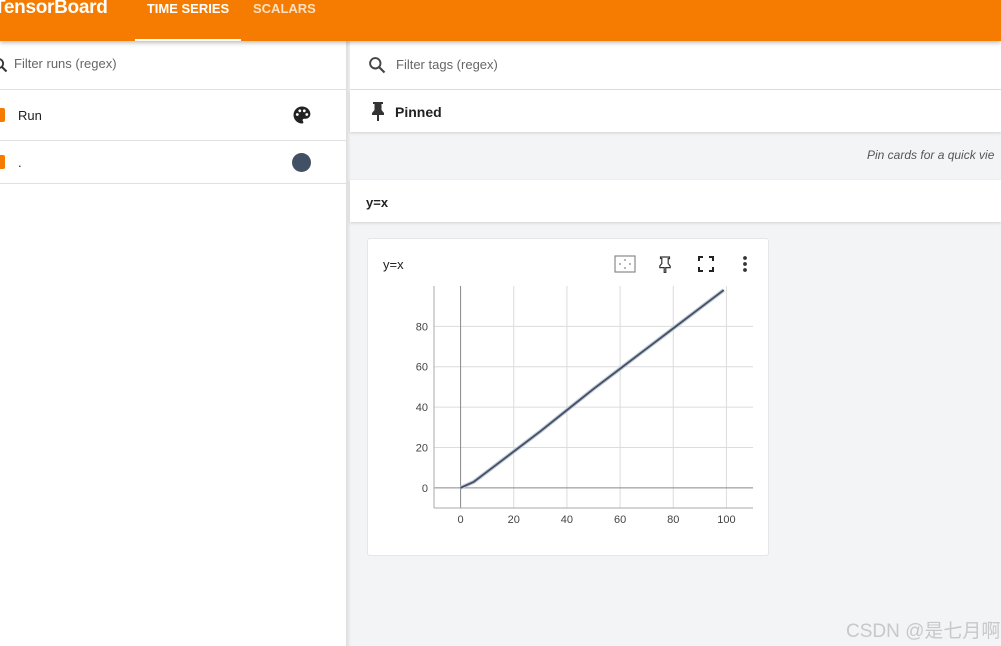 Image resolution: width=1001 pixels, height=646 pixels. Describe the element at coordinates (393, 264) in the screenshot. I see `card-title: y=x` at that location.